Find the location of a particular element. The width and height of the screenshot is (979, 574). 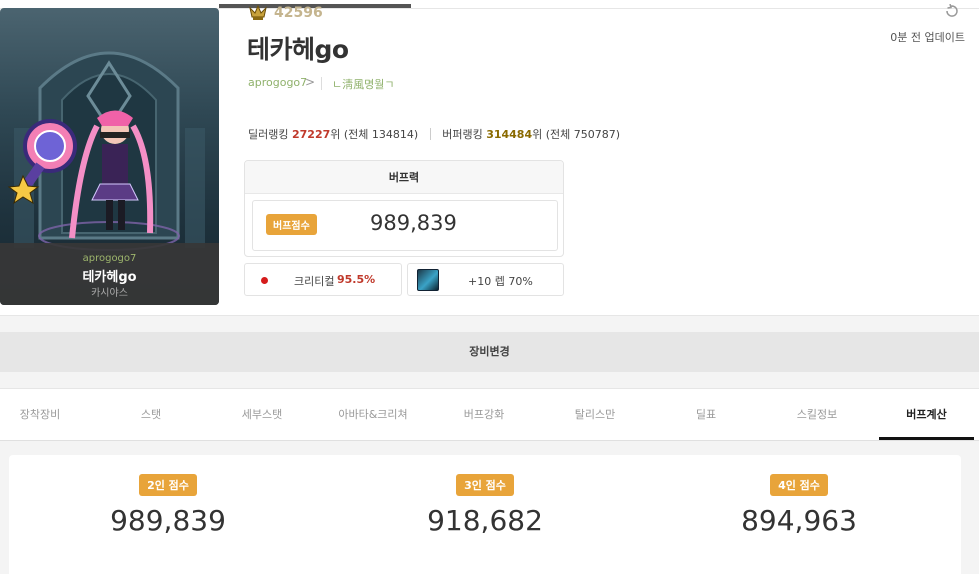

score-3p-value: 918,682 is located at coordinates (485, 520).